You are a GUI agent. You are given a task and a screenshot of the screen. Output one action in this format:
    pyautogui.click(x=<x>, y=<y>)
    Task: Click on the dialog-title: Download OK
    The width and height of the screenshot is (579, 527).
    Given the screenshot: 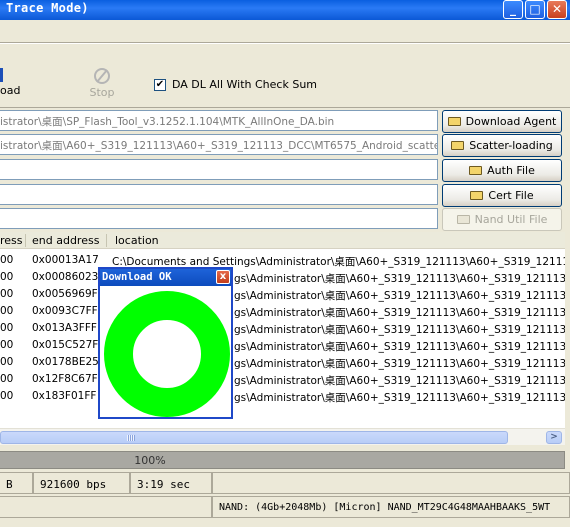 What is the action you would take?
    pyautogui.click(x=165, y=277)
    